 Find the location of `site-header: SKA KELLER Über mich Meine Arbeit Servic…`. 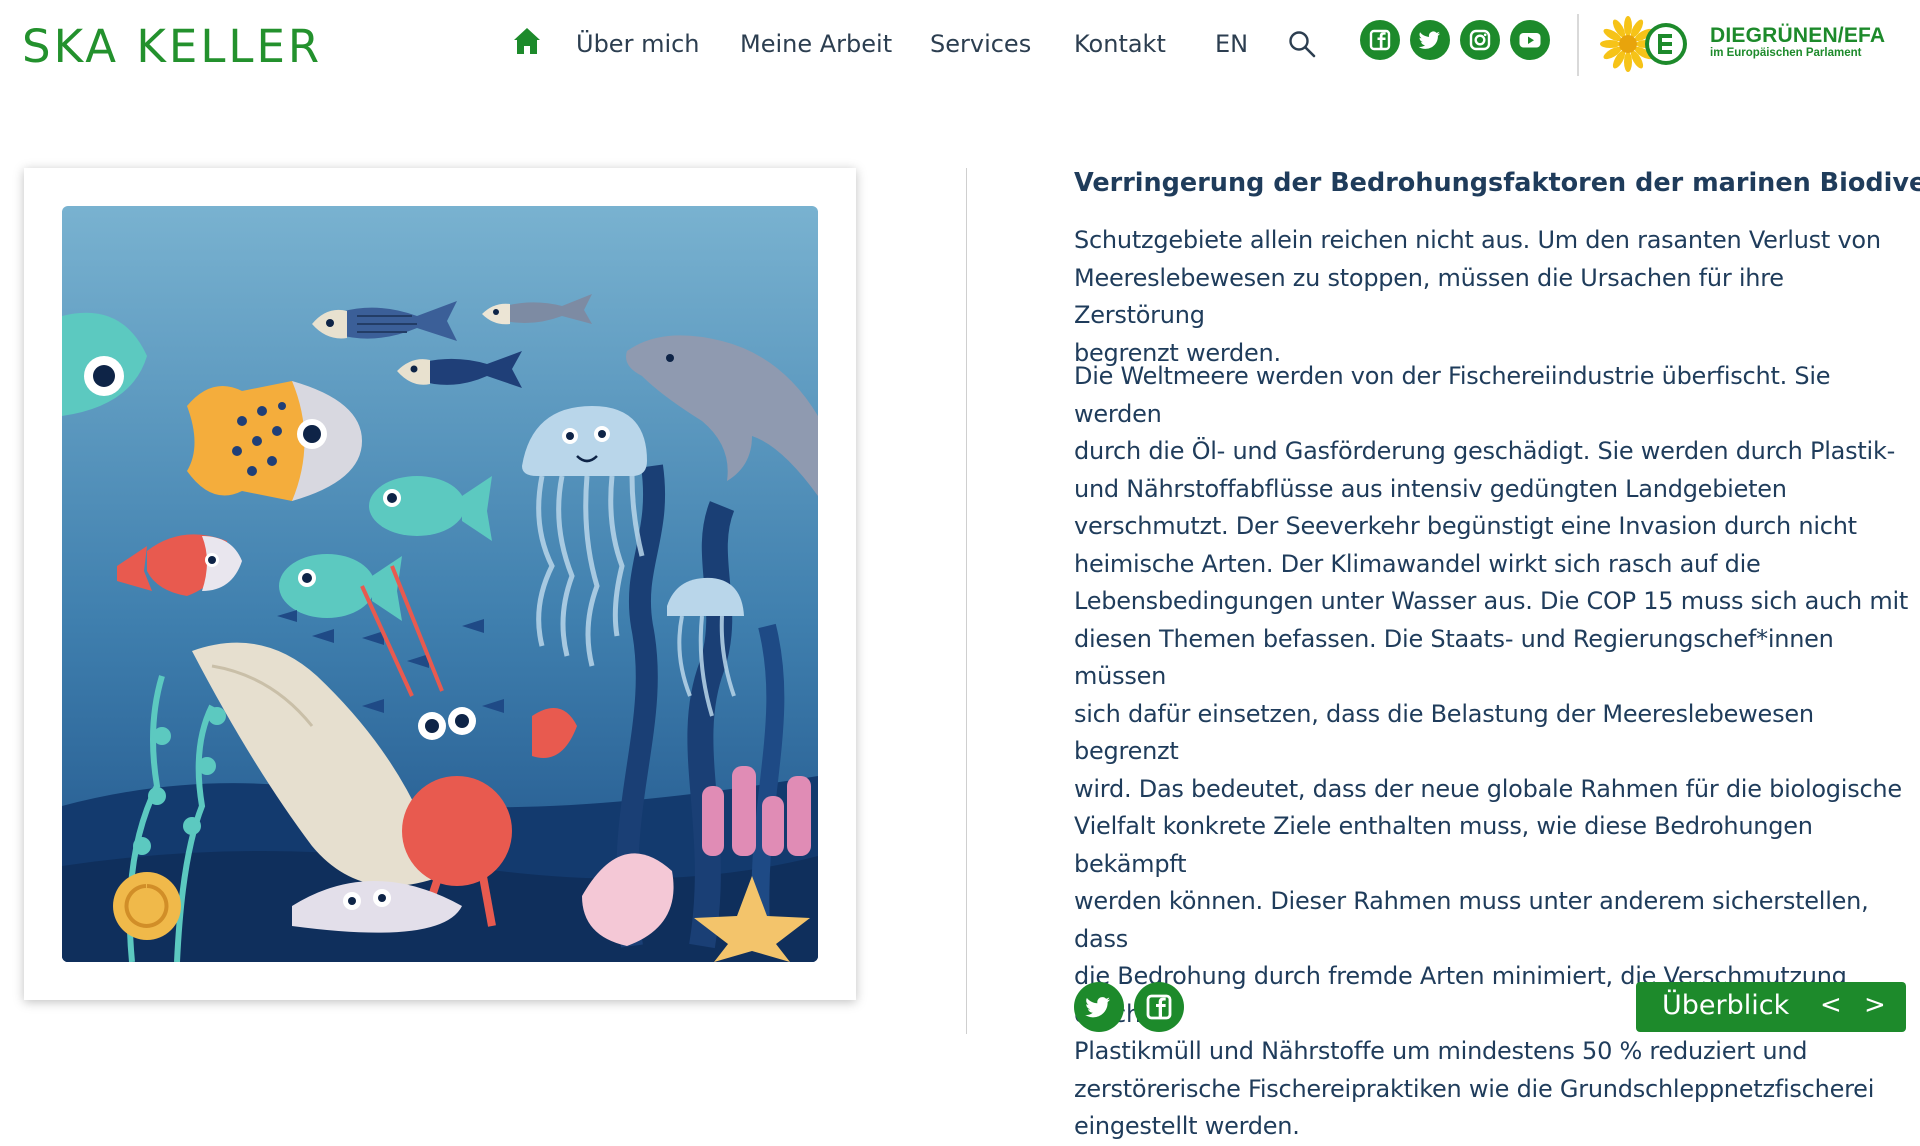

site-header: SKA KELLER Über mich Meine Arbeit Servic… is located at coordinates (960, 50).